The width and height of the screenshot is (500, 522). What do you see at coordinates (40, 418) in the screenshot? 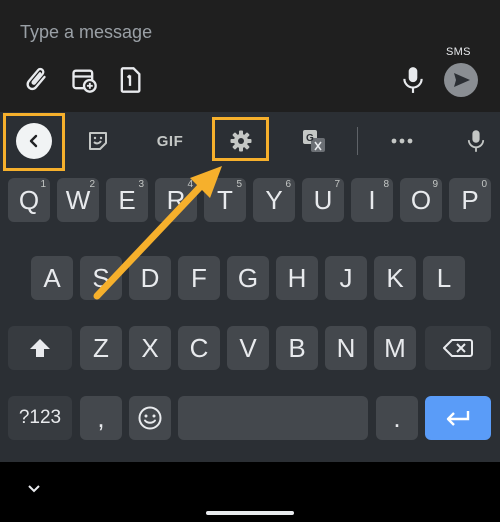
I see `symbols-key: ?123` at bounding box center [40, 418].